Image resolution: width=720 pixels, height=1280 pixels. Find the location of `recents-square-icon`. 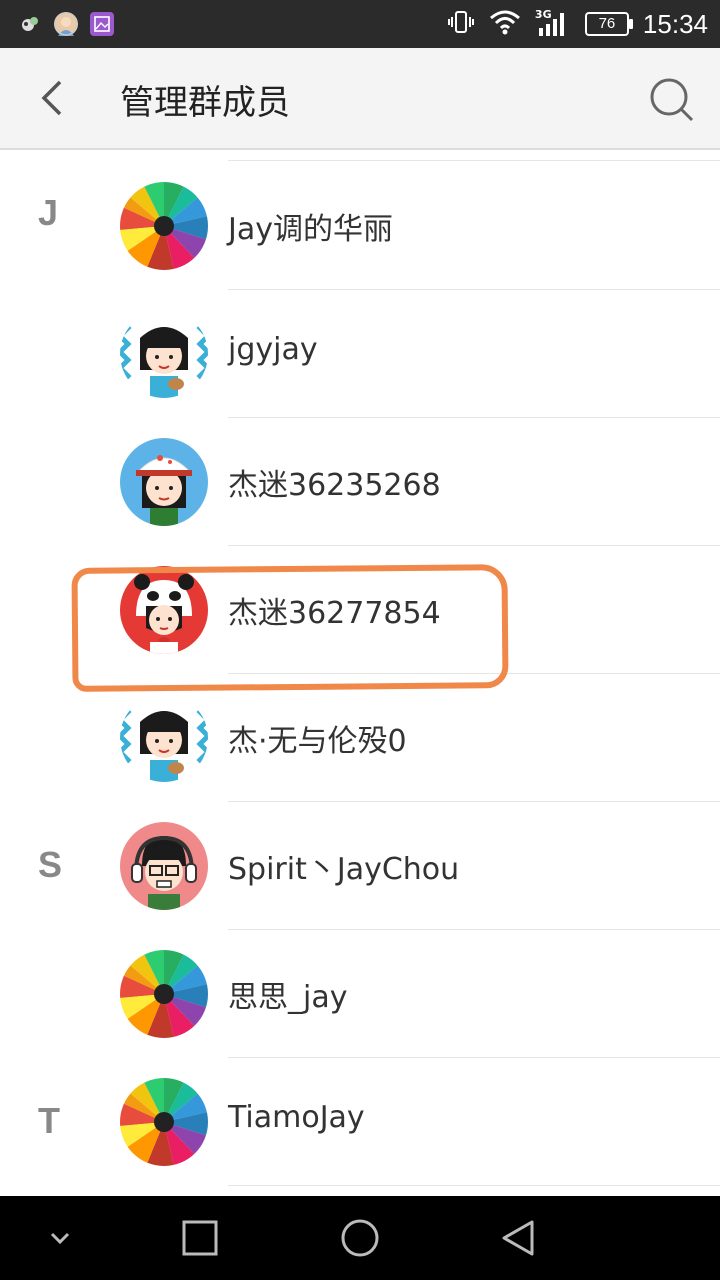

recents-square-icon is located at coordinates (200, 1238).